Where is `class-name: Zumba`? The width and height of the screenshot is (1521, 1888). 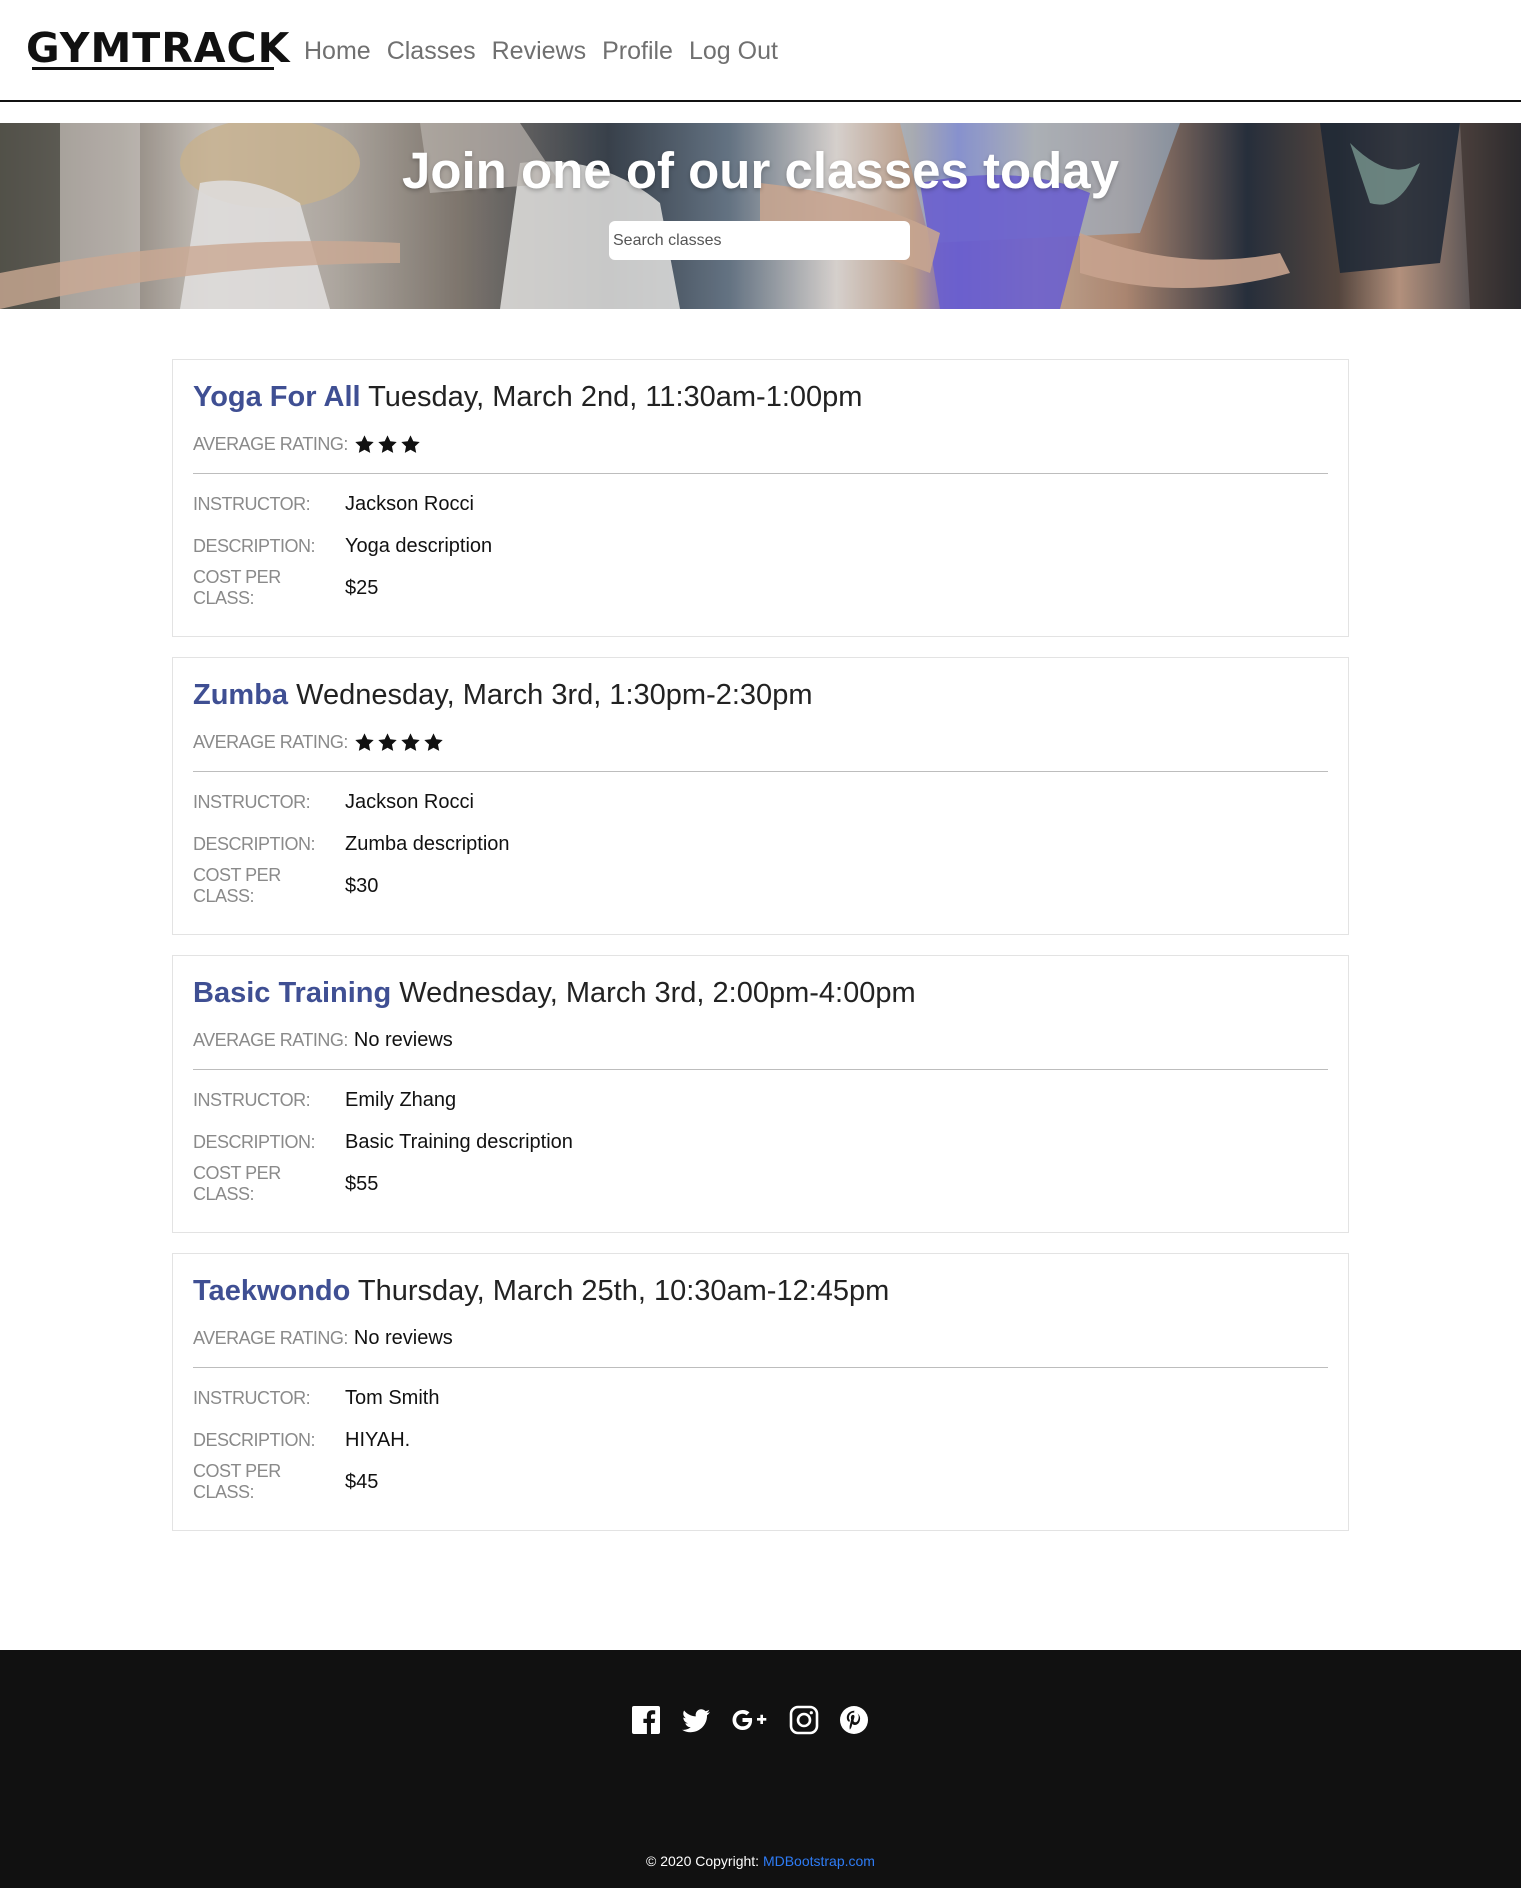
class-name: Zumba is located at coordinates (240, 695).